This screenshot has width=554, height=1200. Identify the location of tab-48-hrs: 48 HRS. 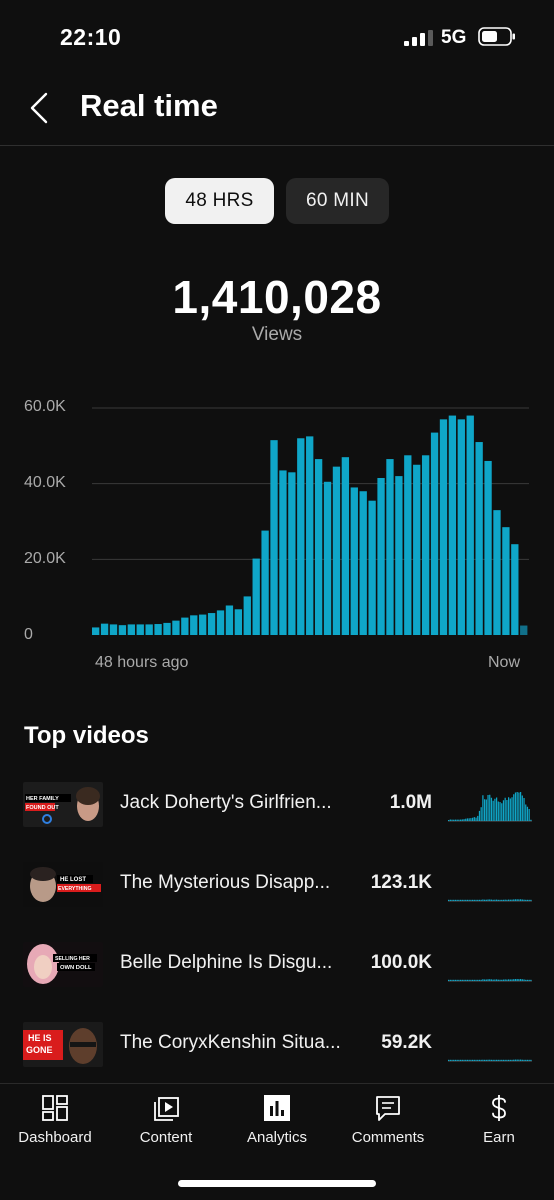
(219, 201).